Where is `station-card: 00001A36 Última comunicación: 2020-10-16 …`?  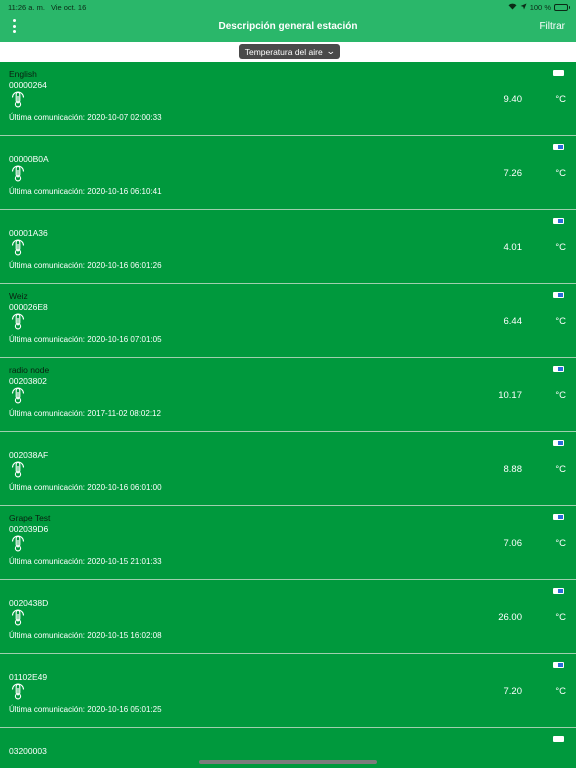
station-card: 00001A36 Última comunicación: 2020-10-16 … is located at coordinates (288, 247).